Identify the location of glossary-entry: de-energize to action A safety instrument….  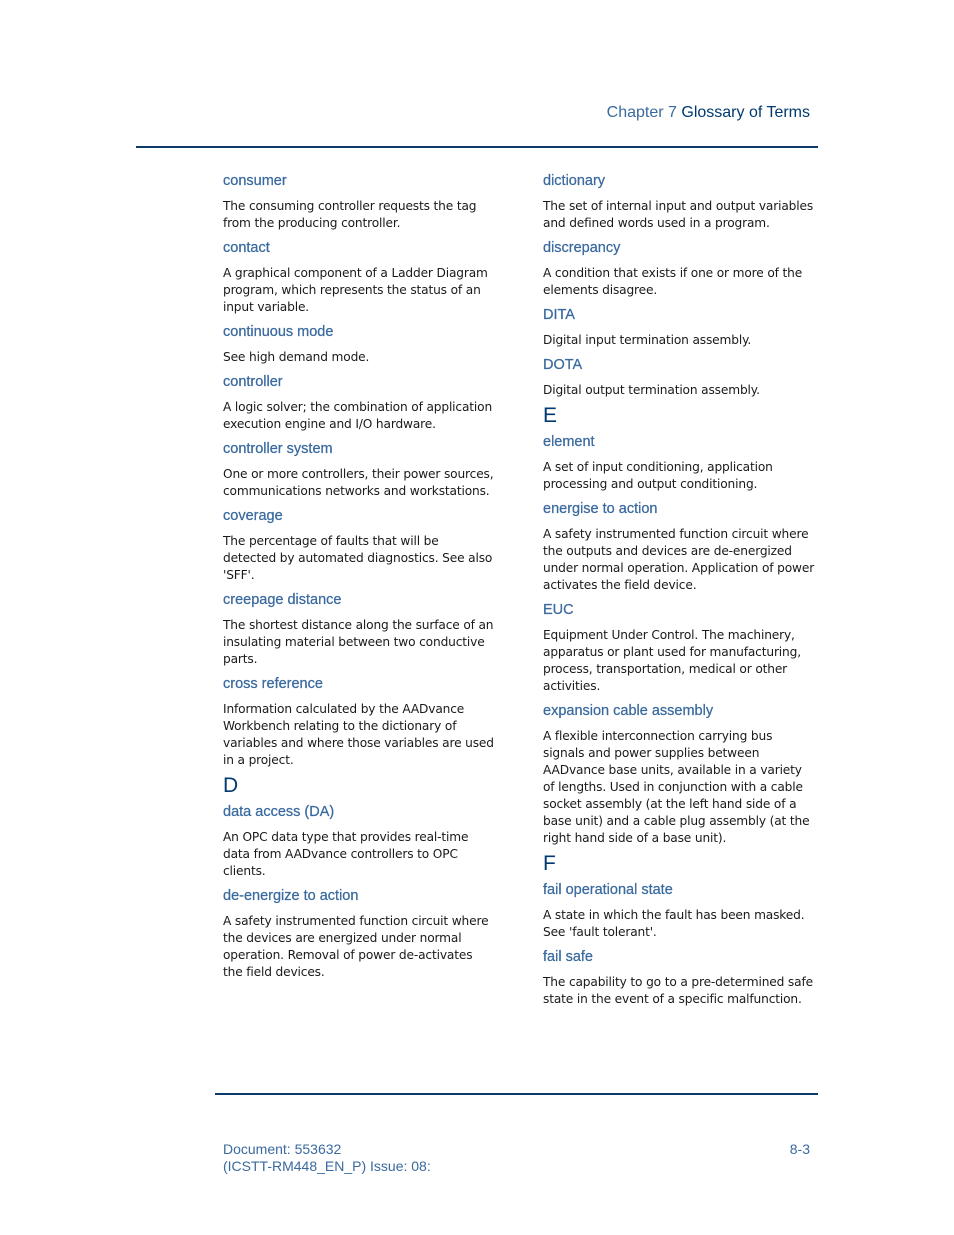
(359, 934).